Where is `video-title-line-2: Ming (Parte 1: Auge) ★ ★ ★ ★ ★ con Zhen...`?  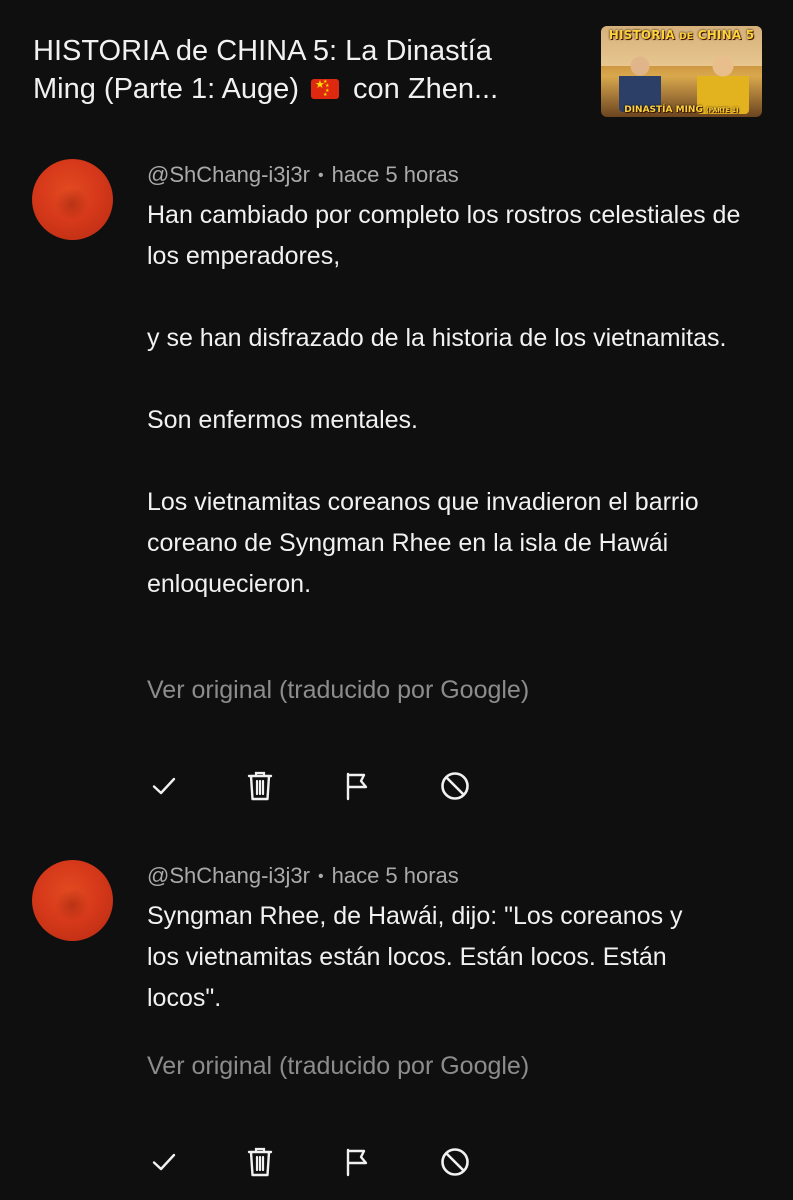 video-title-line-2: Ming (Parte 1: Auge) ★ ★ ★ ★ ★ con Zhen... is located at coordinates (308, 89).